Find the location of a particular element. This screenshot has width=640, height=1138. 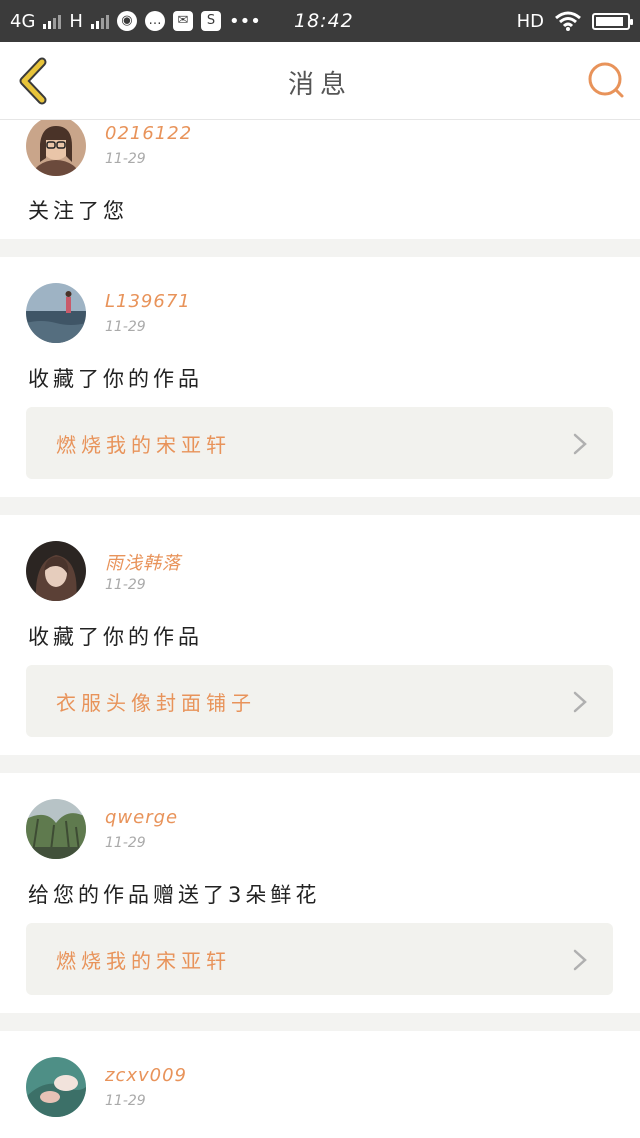

work-link: 衣服头像封面铺子 is located at coordinates (319, 701).